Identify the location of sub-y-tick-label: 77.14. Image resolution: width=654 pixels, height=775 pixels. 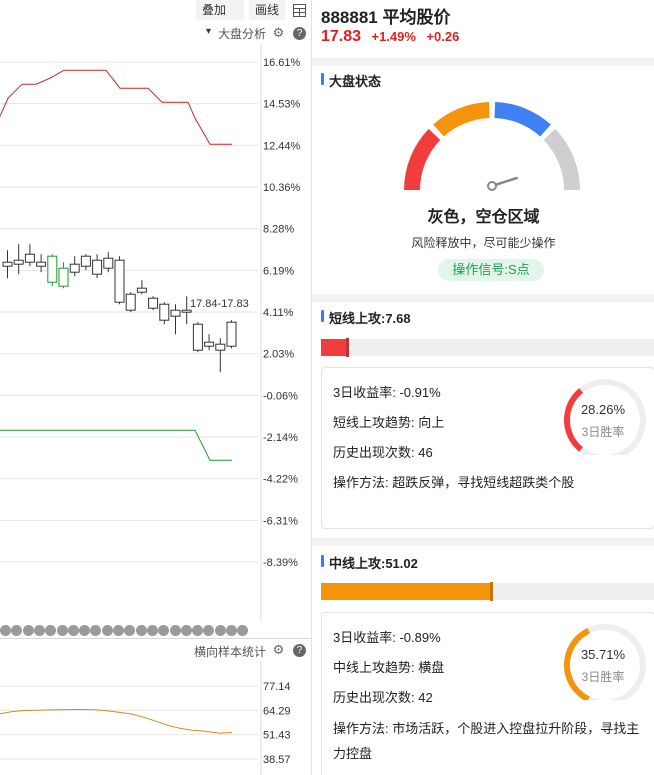
(277, 687).